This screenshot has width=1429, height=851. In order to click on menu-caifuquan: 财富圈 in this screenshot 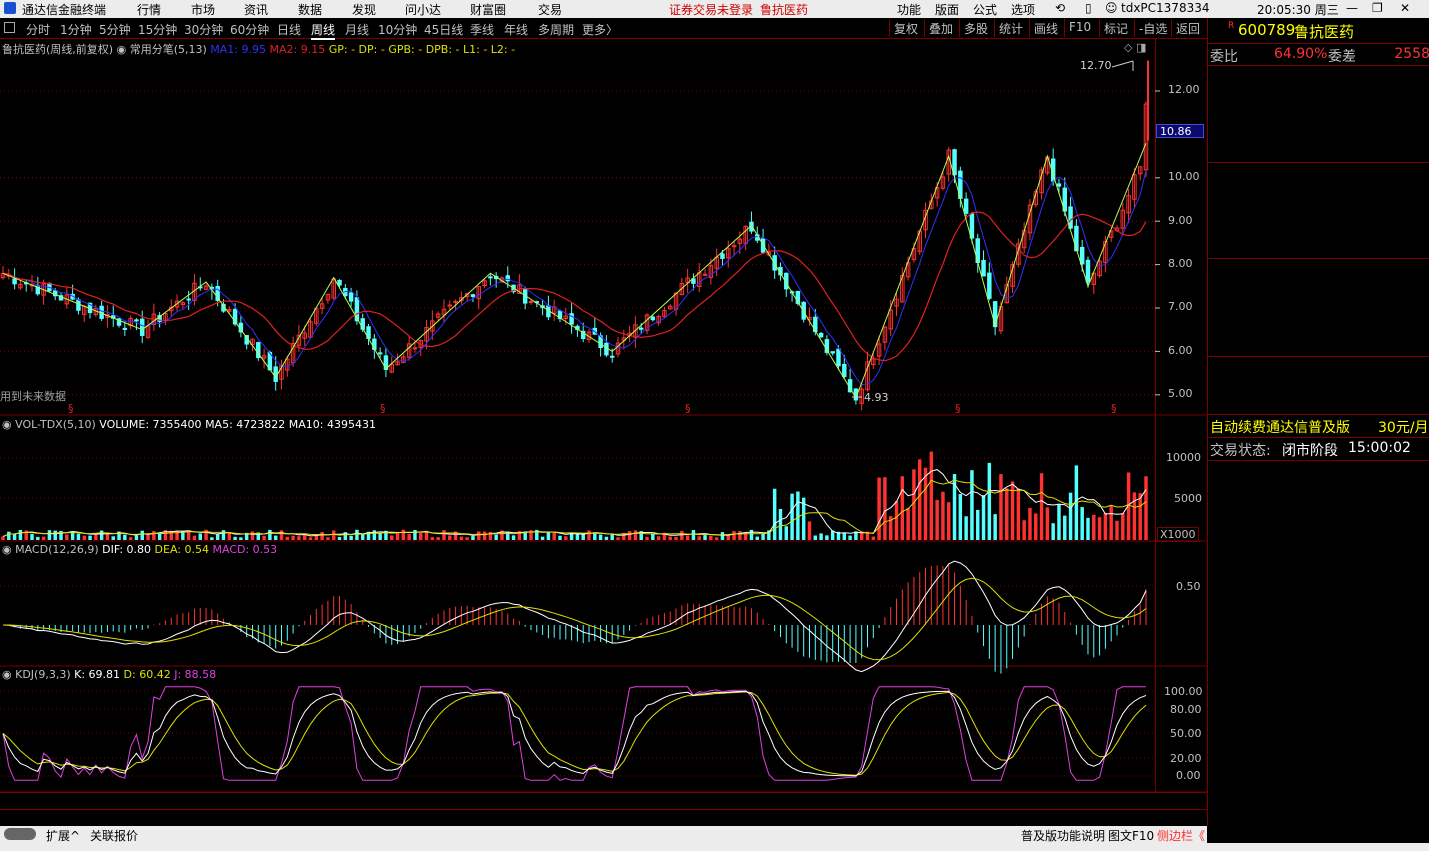, I will do `click(488, 9)`.